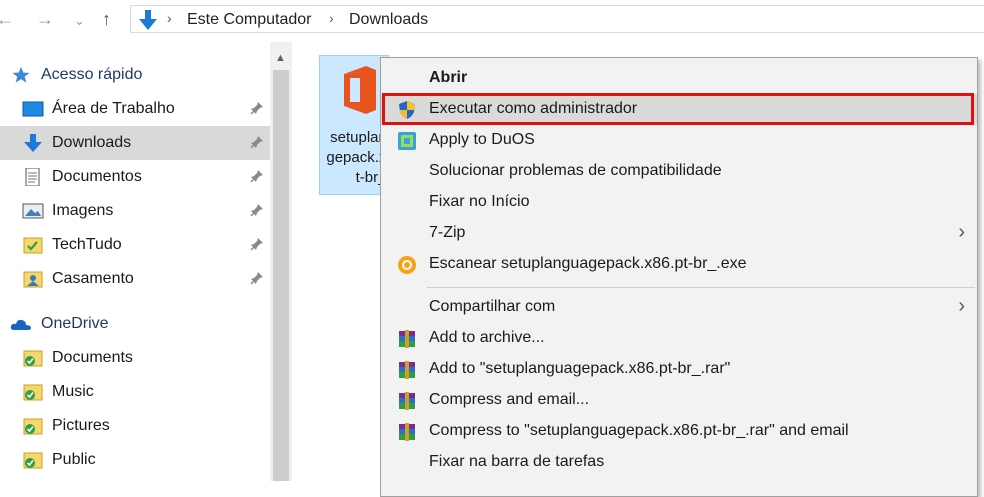 The height and width of the screenshot is (497, 984). I want to click on sidebar-item-documents: Documentos, so click(135, 177).